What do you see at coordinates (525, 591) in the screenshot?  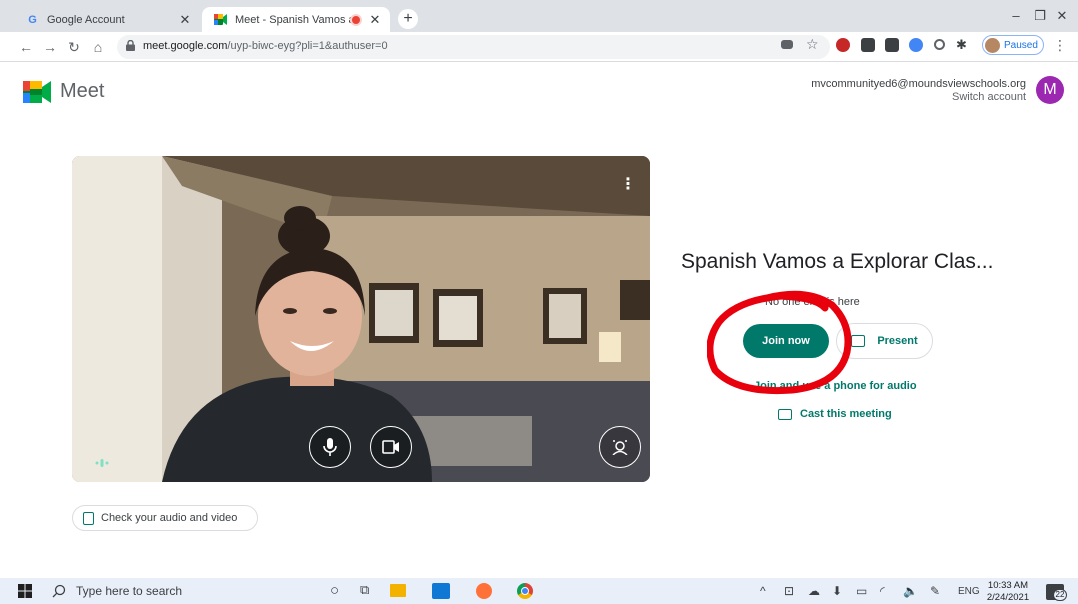 I see `chrome-icon` at bounding box center [525, 591].